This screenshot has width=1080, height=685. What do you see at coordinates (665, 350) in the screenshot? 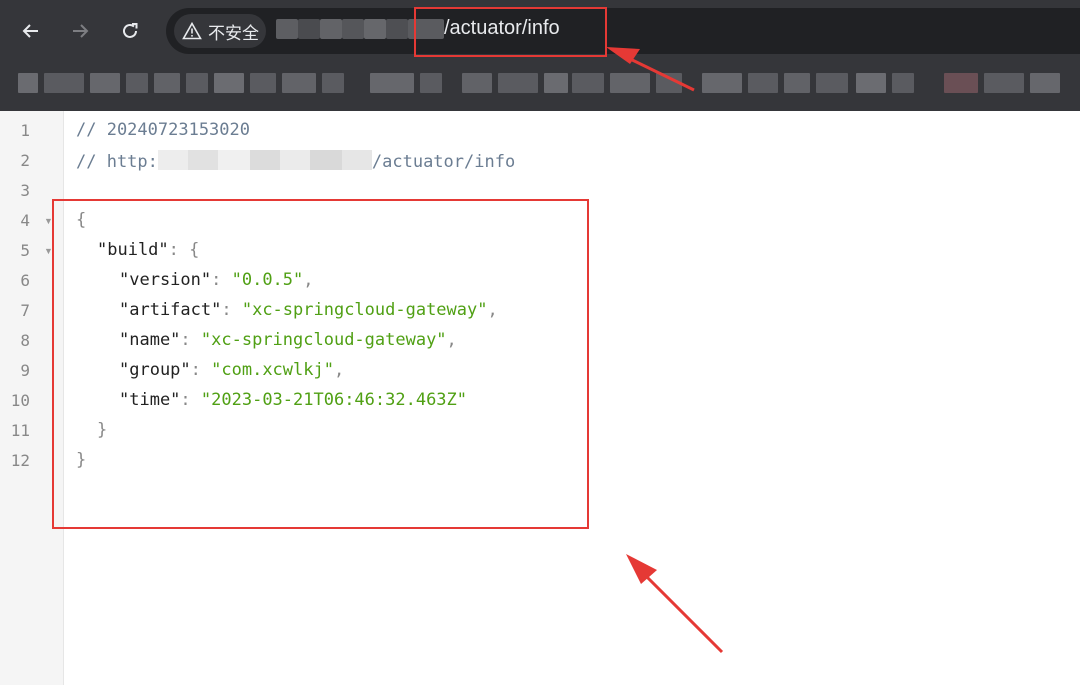
I see `annotation-arrows` at bounding box center [665, 350].